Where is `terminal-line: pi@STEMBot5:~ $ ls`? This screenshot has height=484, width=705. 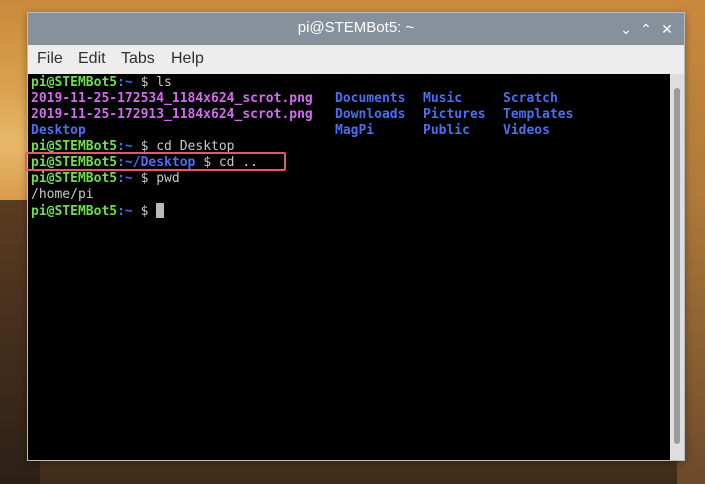 terminal-line: pi@STEMBot5:~ $ ls is located at coordinates (302, 83).